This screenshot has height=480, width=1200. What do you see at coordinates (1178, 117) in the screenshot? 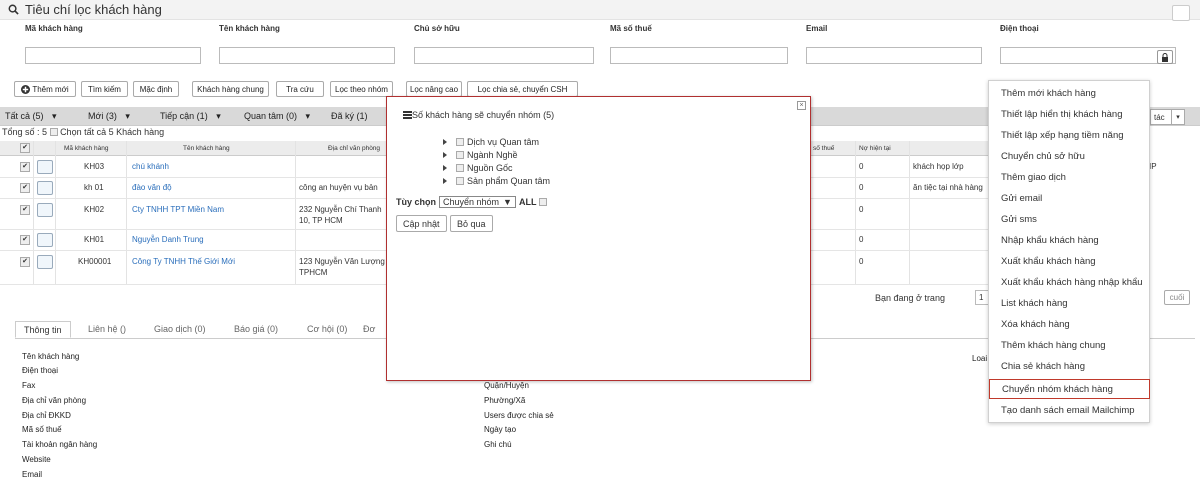
I see `action-caret-button: ▾` at bounding box center [1178, 117].